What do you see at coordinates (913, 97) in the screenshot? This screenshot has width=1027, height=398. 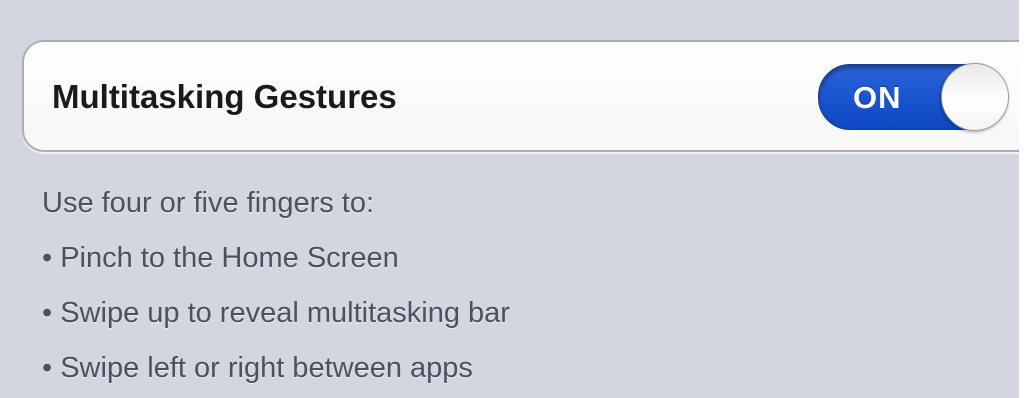 I see `multitasking-gestures-toggle: ON` at bounding box center [913, 97].